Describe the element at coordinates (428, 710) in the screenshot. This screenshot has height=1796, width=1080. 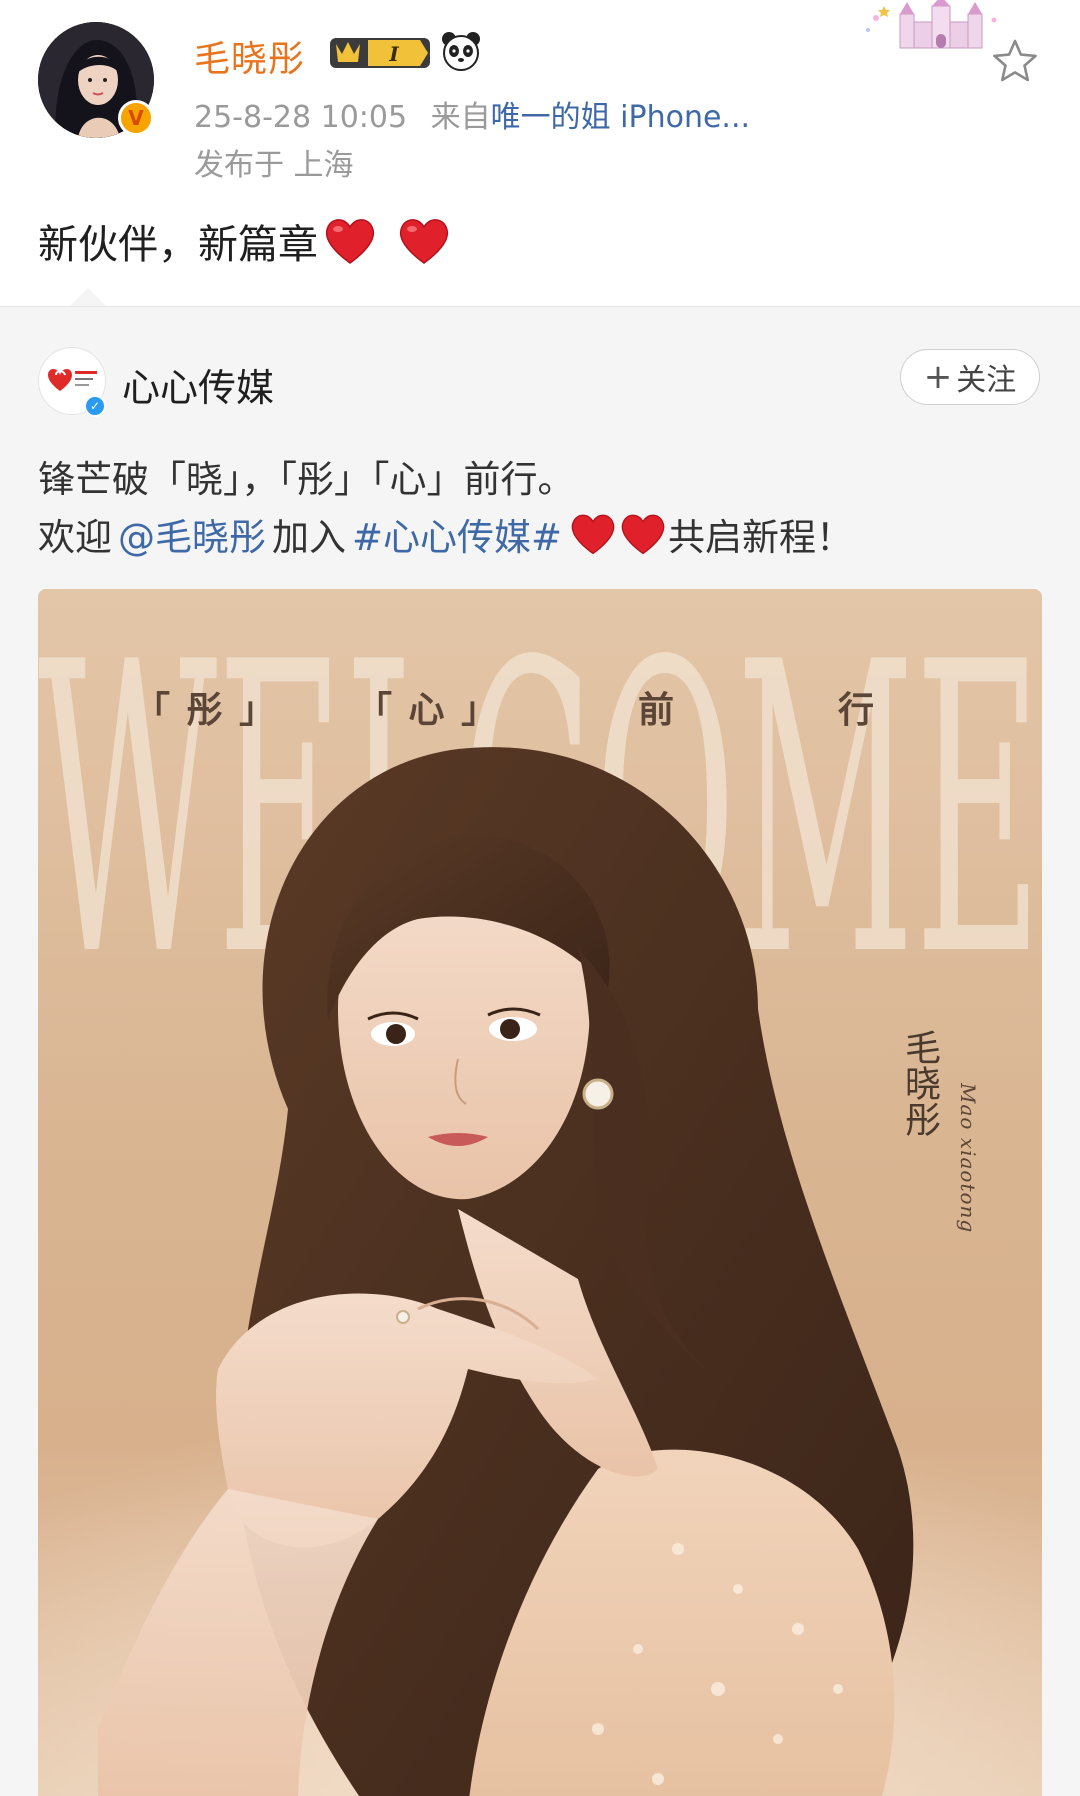
I see `poster-caption-2: 「 心 」` at that location.